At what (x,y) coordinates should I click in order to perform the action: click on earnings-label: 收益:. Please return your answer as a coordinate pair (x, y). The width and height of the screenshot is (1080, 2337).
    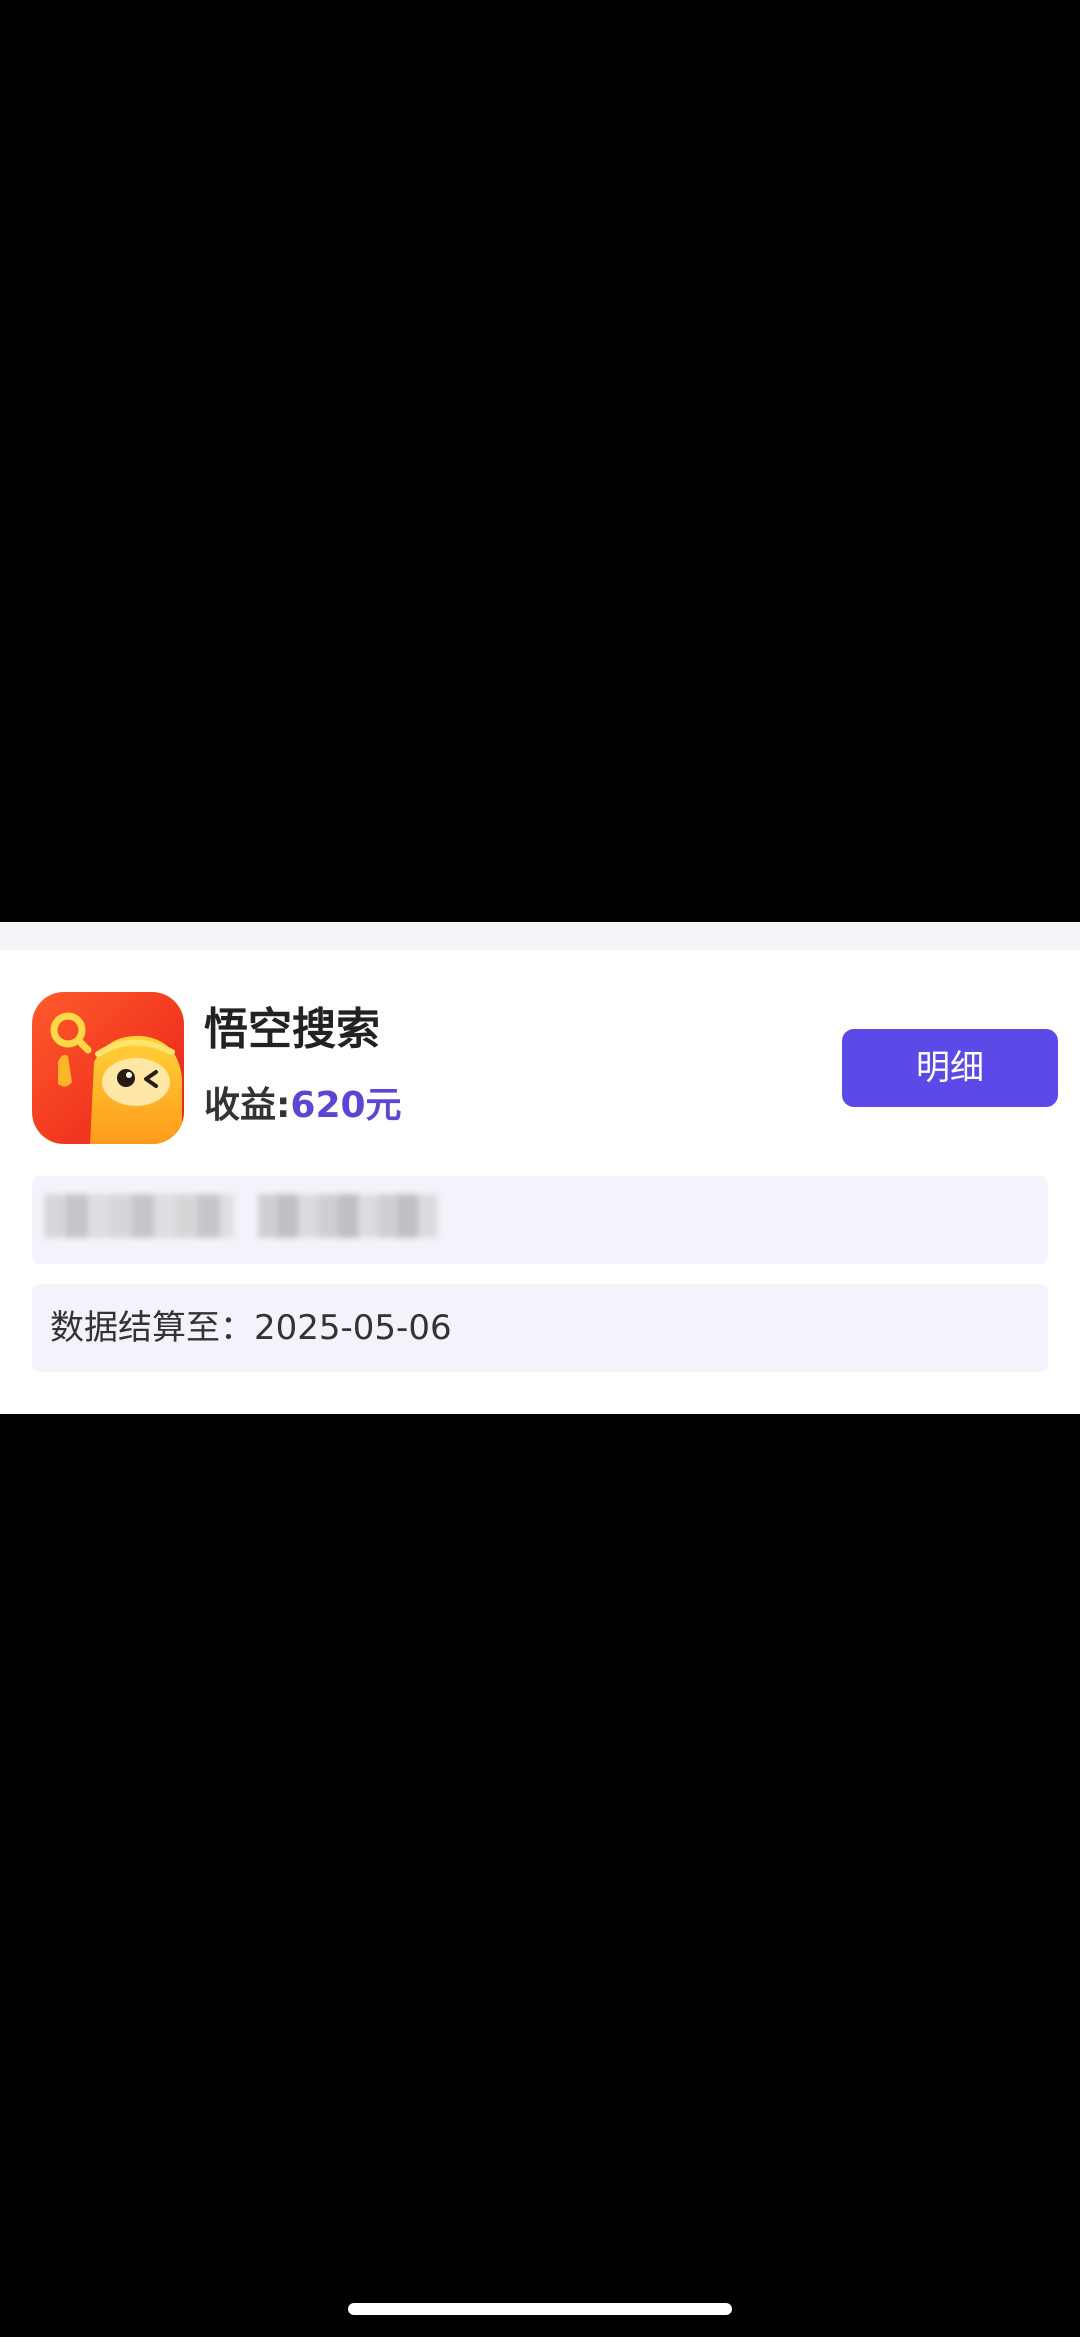
    Looking at the image, I should click on (247, 1105).